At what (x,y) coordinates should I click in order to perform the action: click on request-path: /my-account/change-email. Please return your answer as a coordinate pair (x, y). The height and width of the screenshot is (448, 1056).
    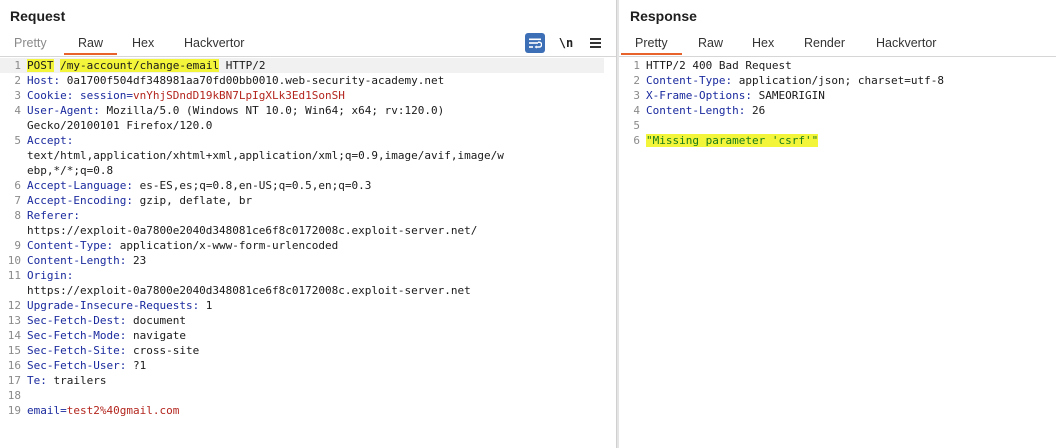
    Looking at the image, I should click on (140, 65).